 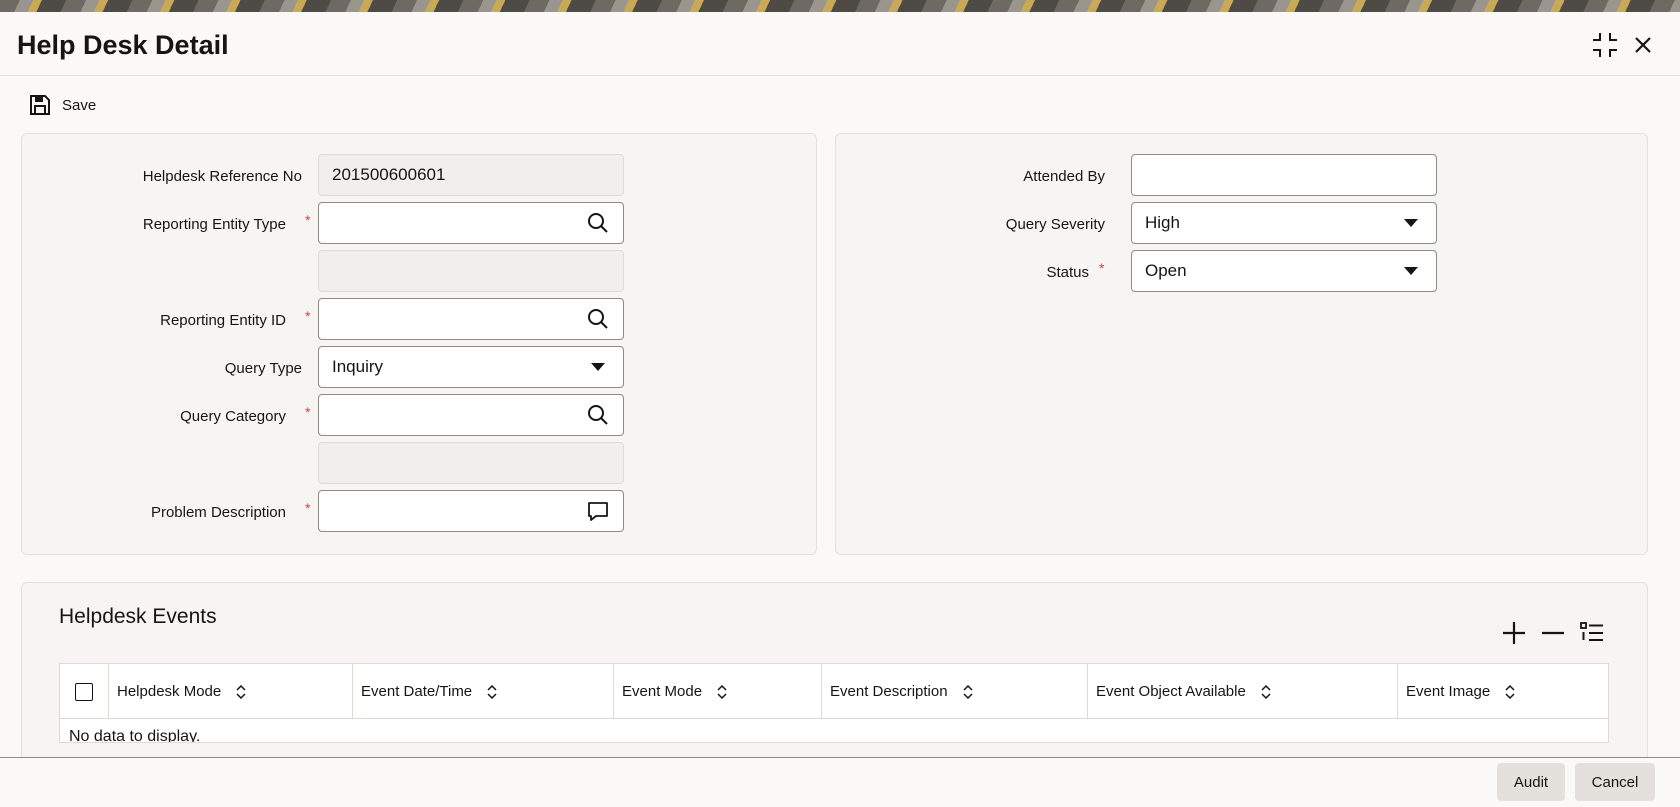 I want to click on status-label: Status, so click(x=1067, y=272).